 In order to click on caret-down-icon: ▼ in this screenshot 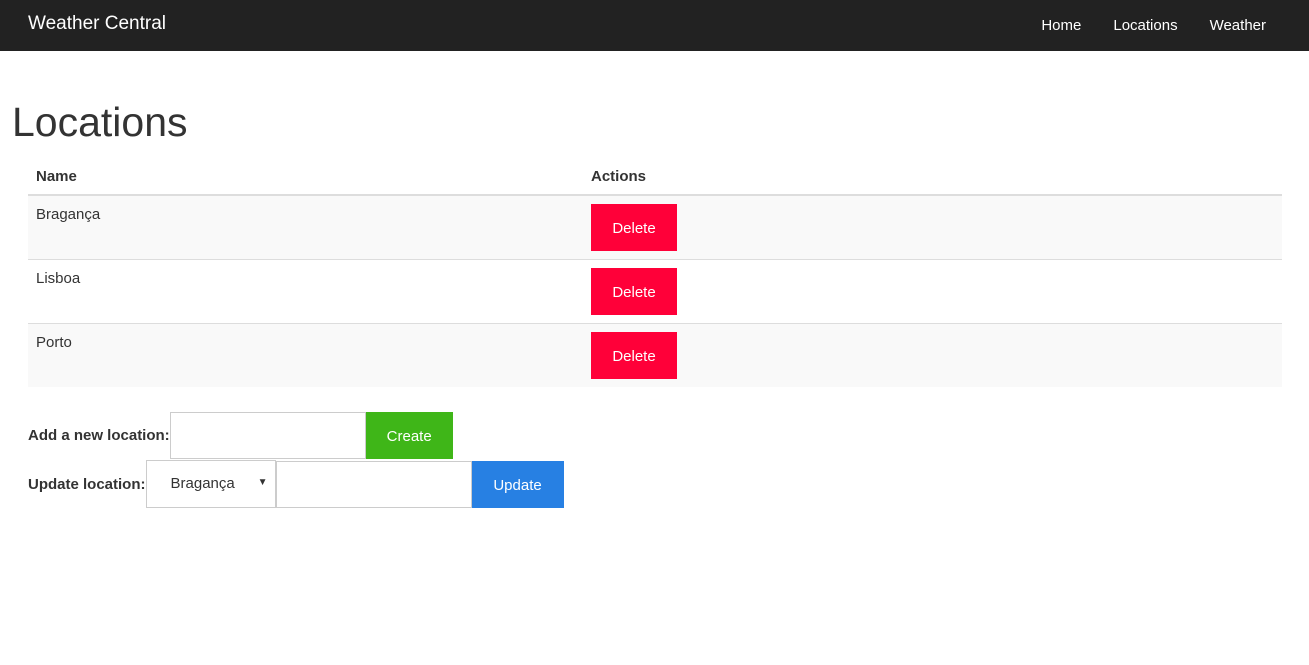, I will do `click(262, 482)`.